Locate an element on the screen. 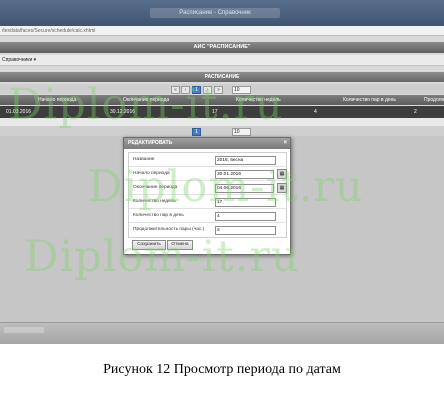 This screenshot has width=444, height=393. column-header: Количество пар в день is located at coordinates (369, 100).